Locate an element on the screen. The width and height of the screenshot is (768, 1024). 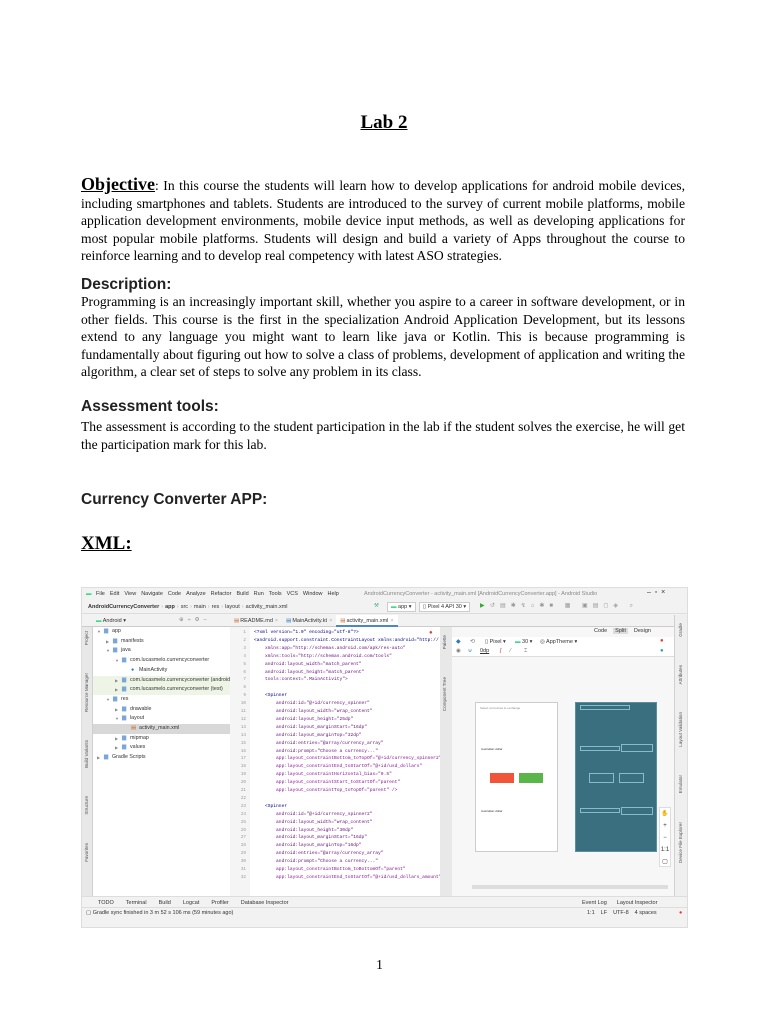
tool-window-attributes: Attributes is located at coordinates (680, 674).